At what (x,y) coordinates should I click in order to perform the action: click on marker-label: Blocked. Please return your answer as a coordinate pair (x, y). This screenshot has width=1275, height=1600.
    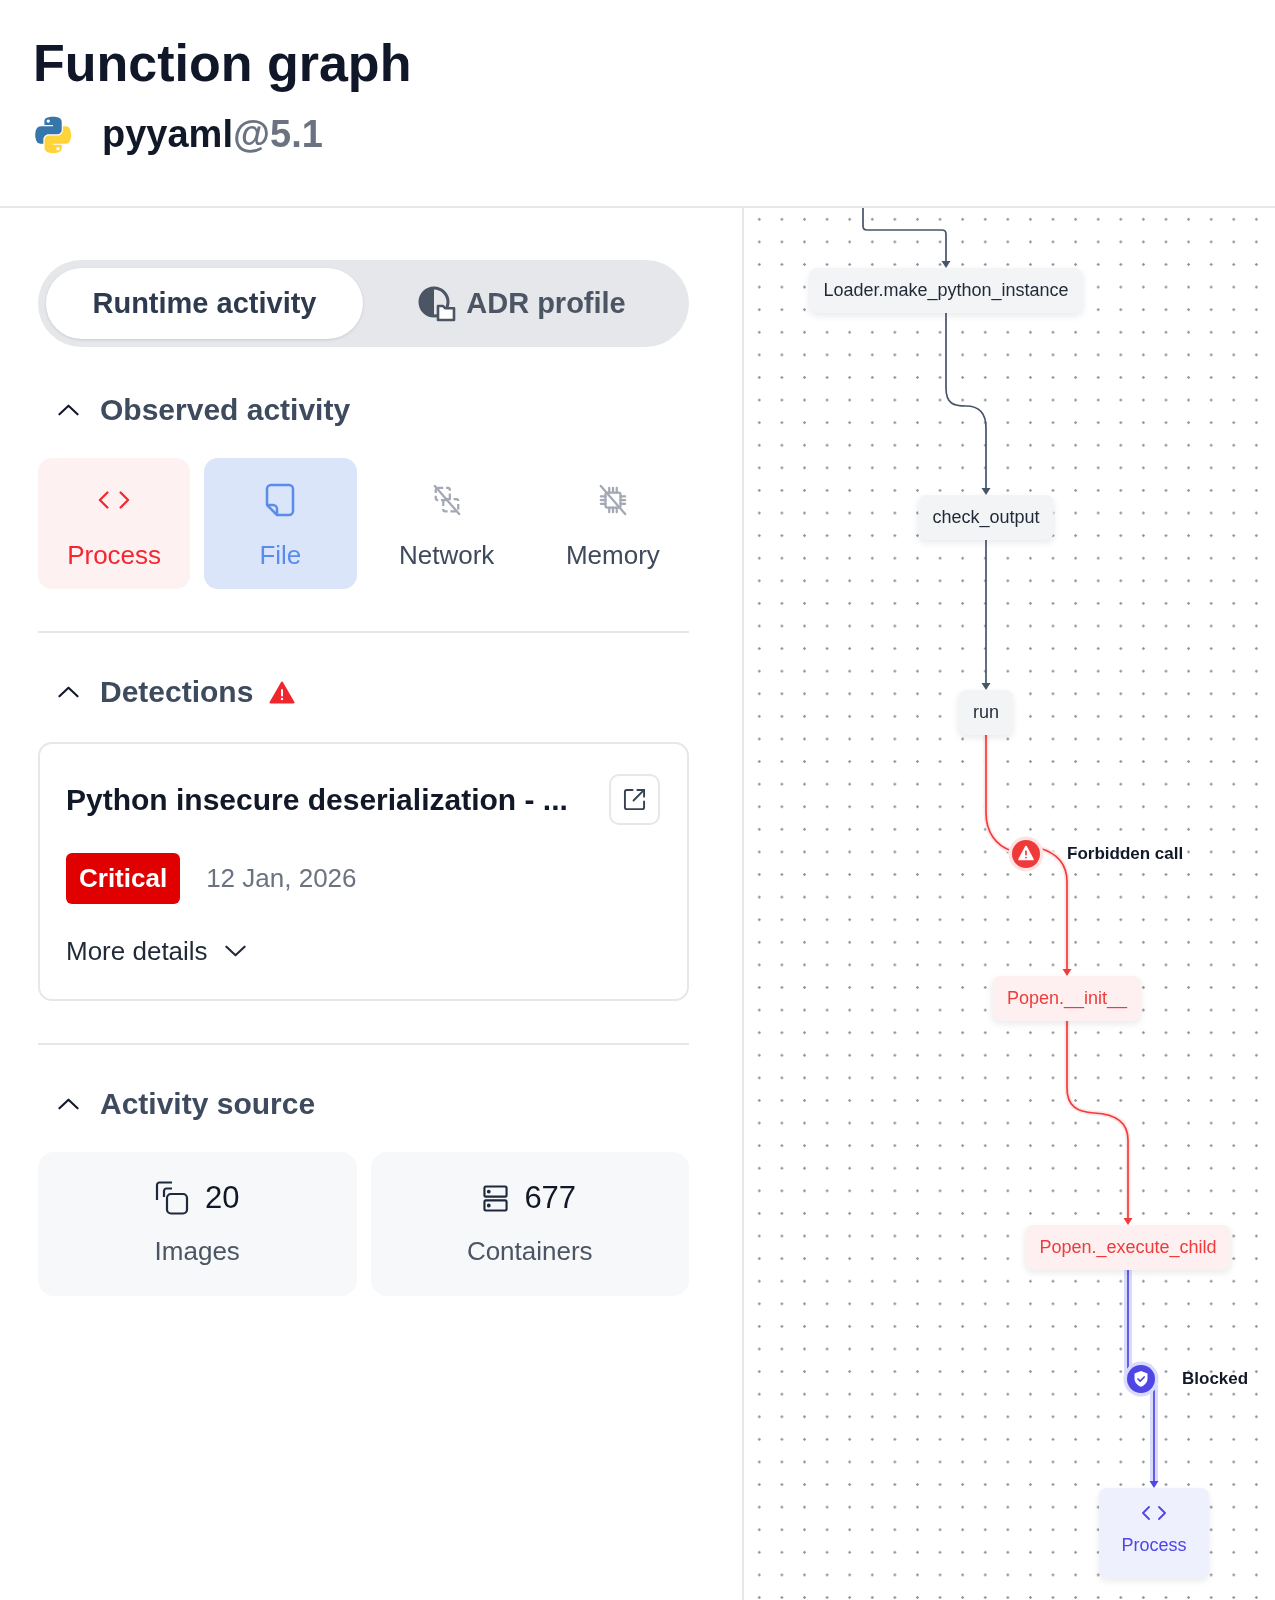
    Looking at the image, I should click on (1215, 1379).